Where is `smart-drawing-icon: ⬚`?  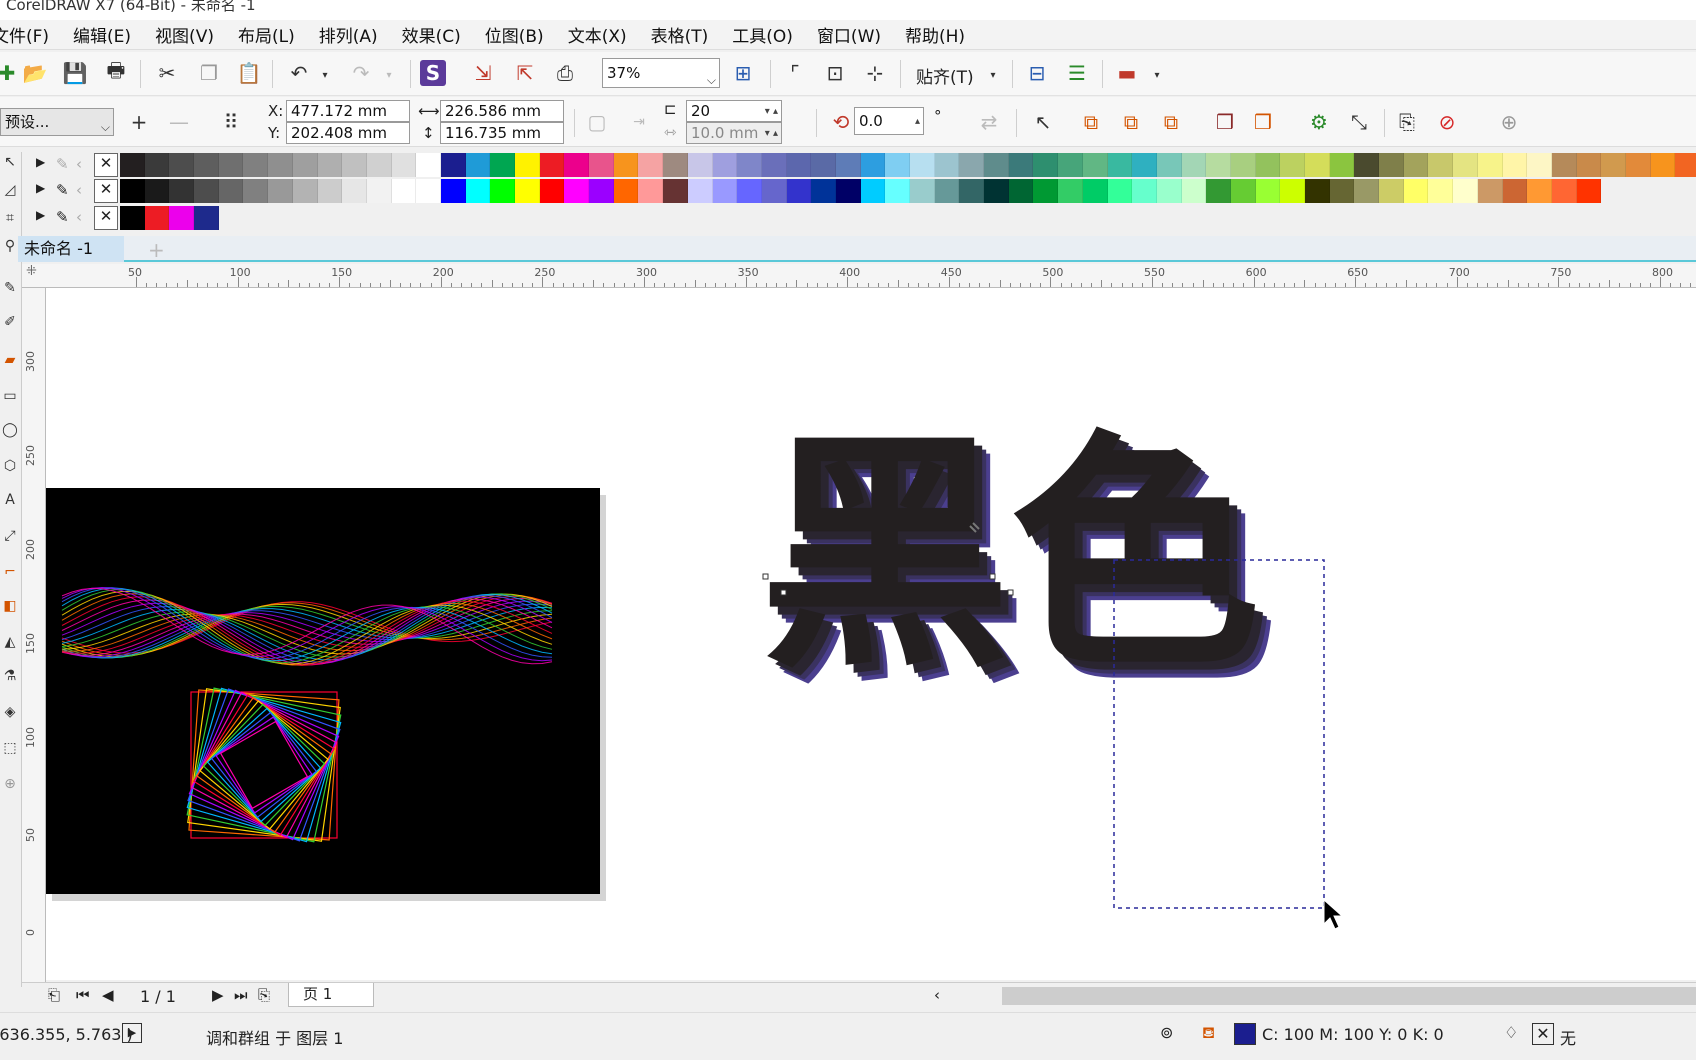 smart-drawing-icon: ⬚ is located at coordinates (10, 751).